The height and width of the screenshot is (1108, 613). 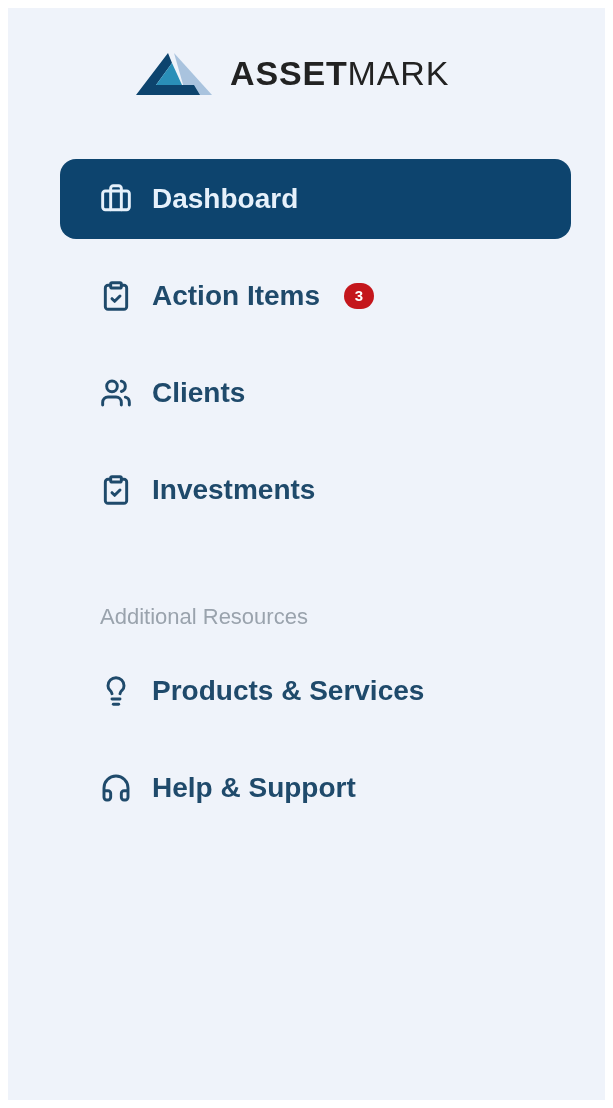 I want to click on nav-item: Help & Support, so click(x=315, y=788).